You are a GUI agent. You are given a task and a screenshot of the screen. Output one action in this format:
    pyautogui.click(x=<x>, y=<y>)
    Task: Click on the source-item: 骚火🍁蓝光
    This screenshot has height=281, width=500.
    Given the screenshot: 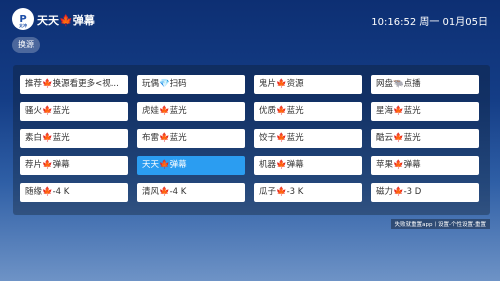 What is the action you would take?
    pyautogui.click(x=74, y=111)
    